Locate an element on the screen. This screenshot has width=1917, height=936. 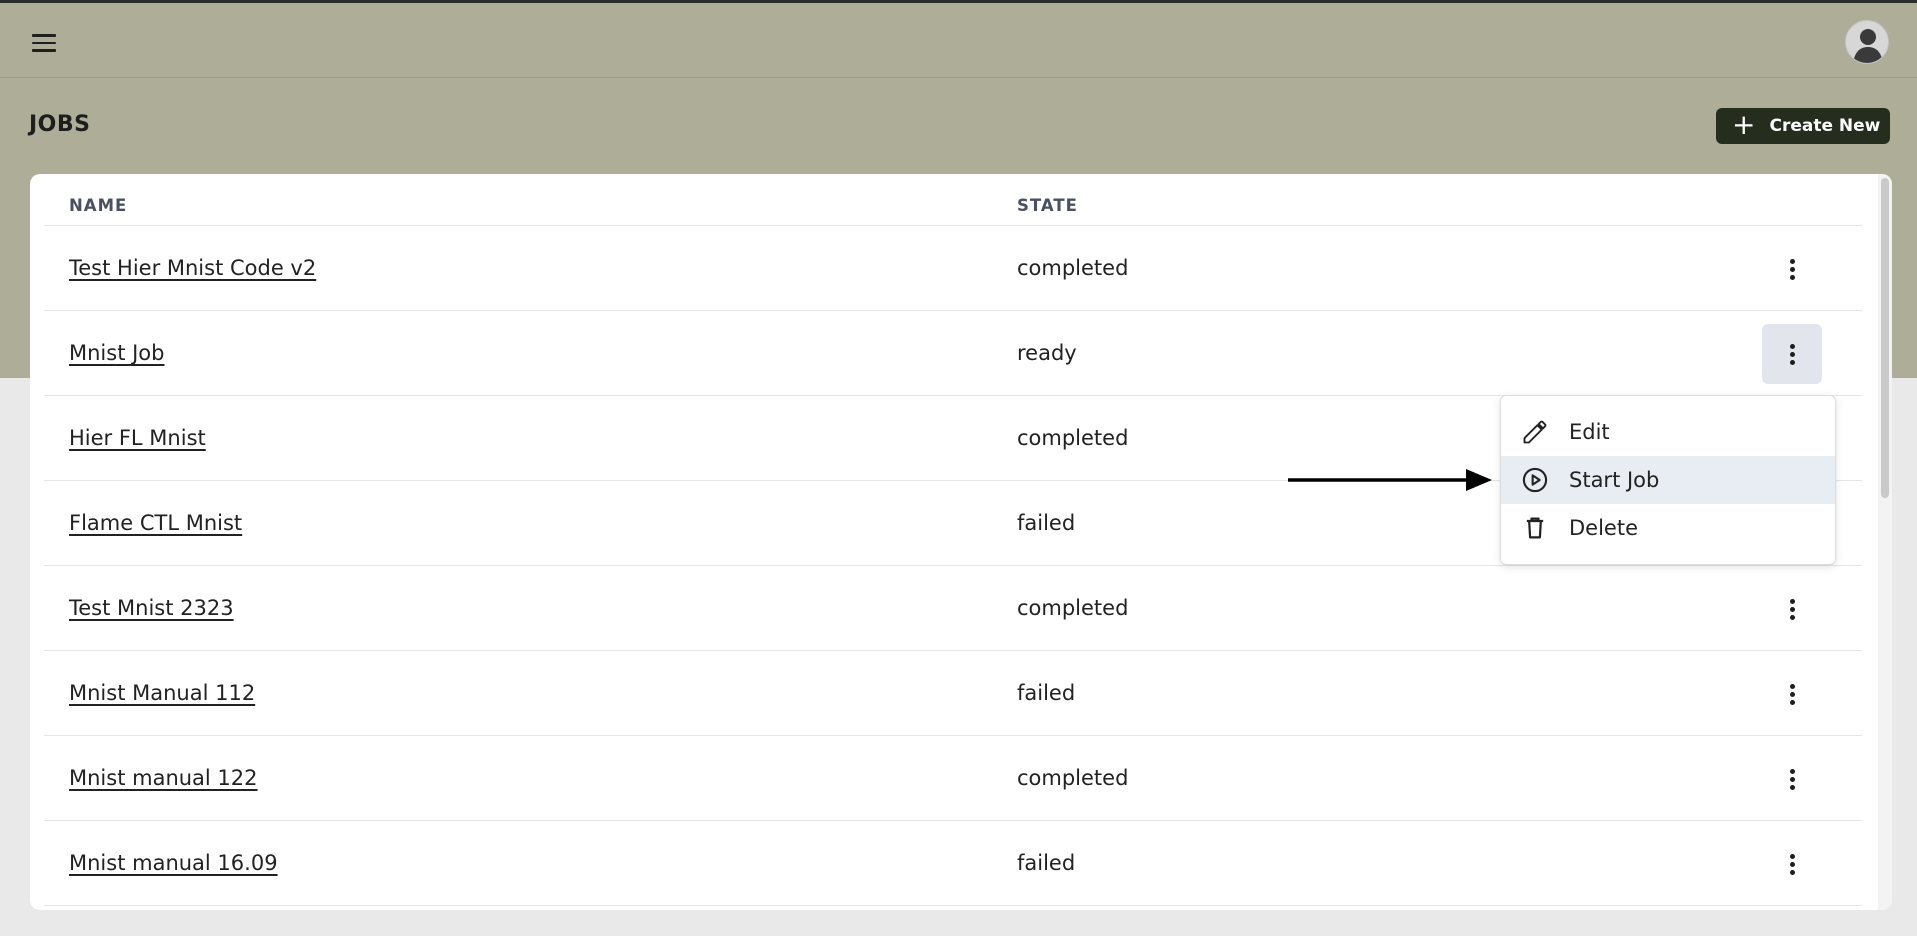
column-header-state: STATE is located at coordinates (1047, 205).